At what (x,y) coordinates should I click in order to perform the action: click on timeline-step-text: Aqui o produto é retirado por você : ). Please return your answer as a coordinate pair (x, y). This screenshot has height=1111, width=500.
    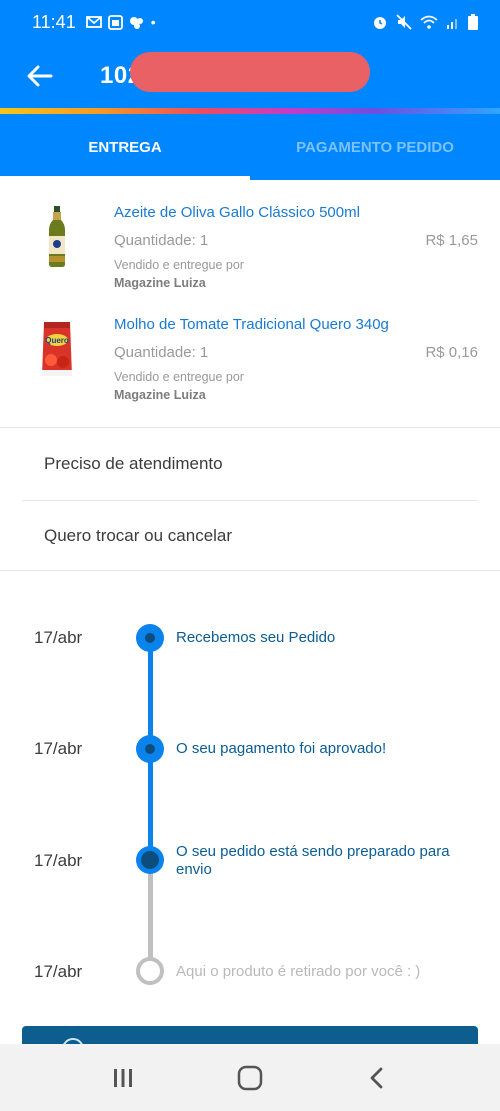
    Looking at the image, I should click on (298, 971).